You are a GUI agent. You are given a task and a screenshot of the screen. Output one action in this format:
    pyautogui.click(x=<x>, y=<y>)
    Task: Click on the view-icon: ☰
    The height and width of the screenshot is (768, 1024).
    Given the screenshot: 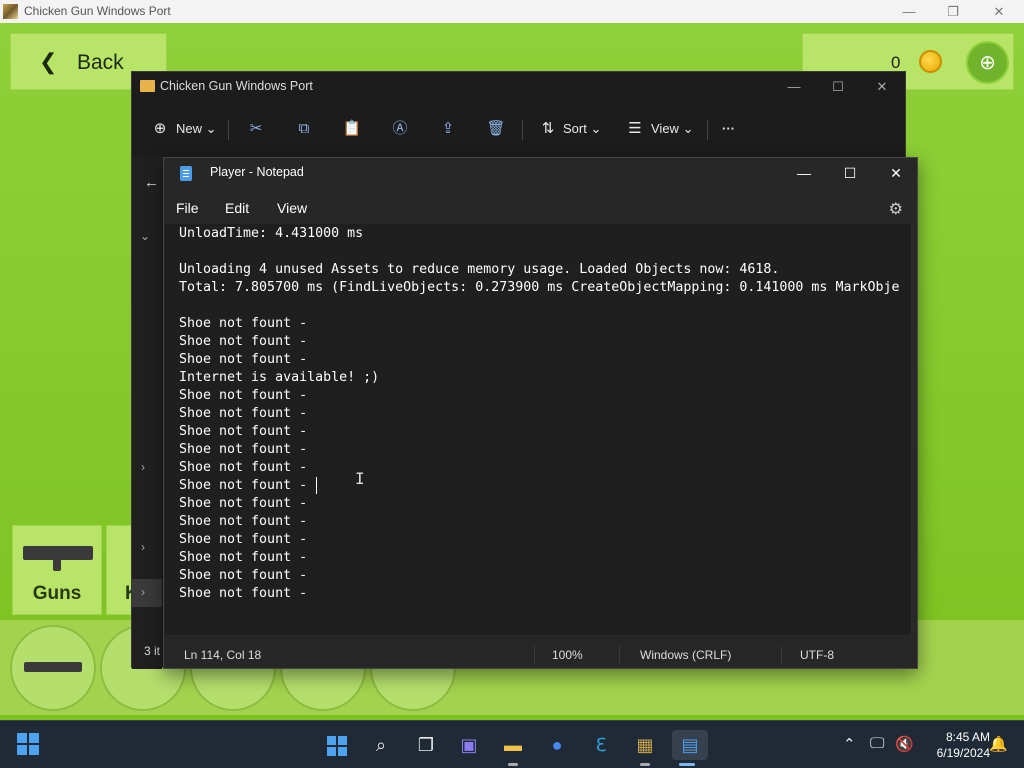 What is the action you would take?
    pyautogui.click(x=635, y=129)
    